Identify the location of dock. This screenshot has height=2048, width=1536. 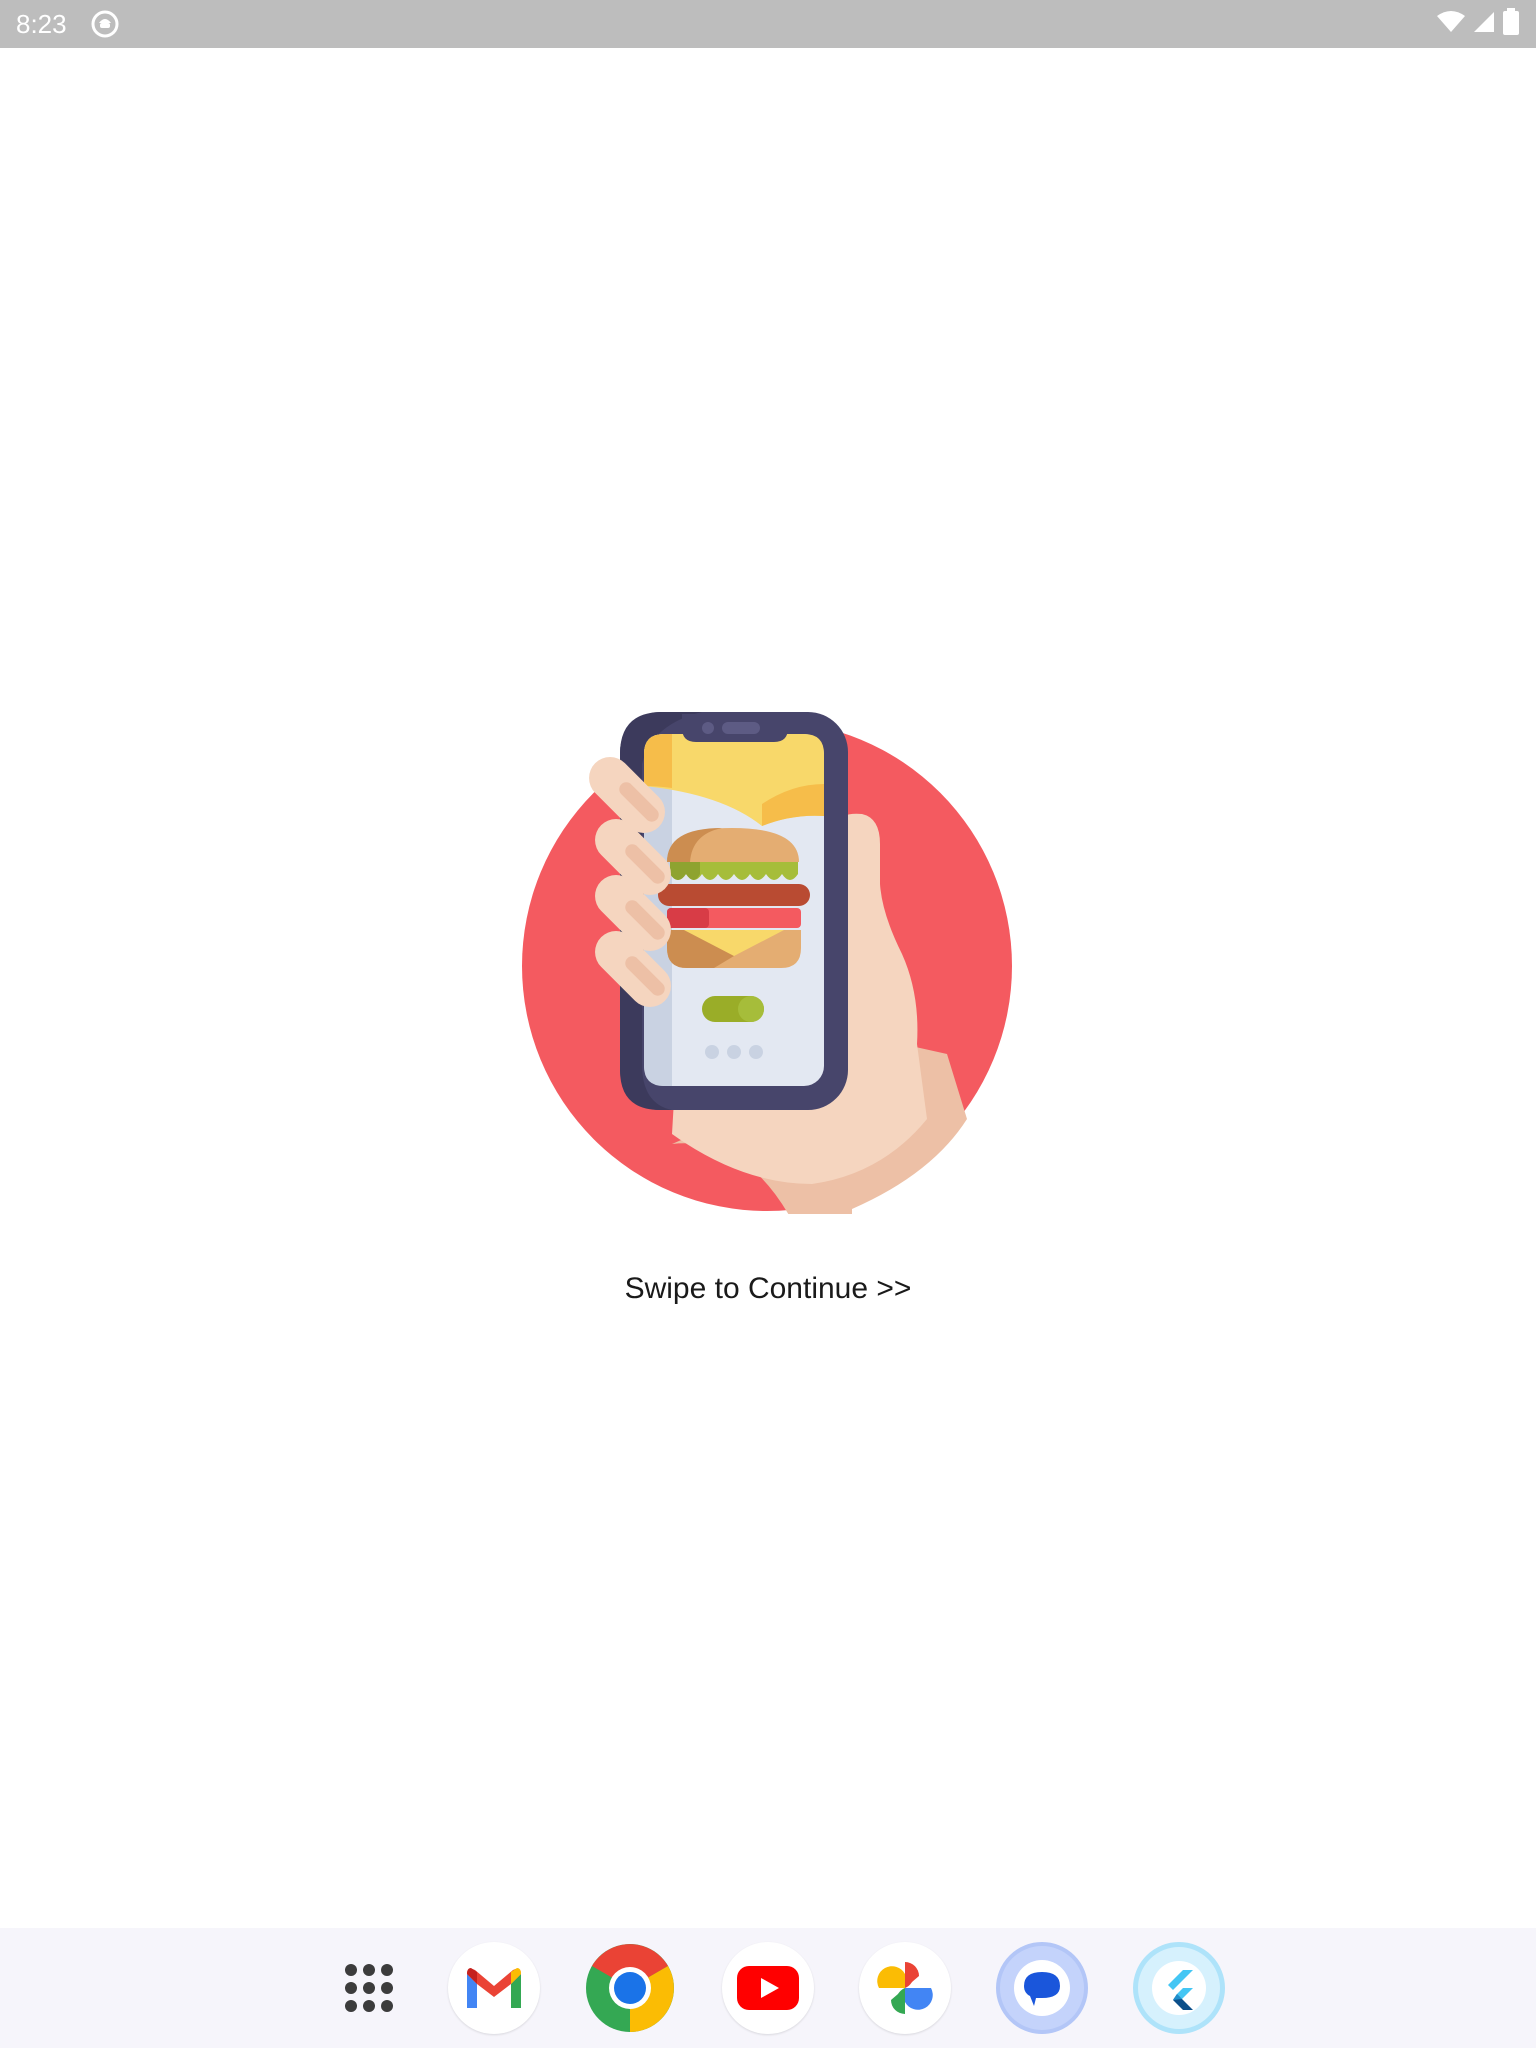
(768, 1988).